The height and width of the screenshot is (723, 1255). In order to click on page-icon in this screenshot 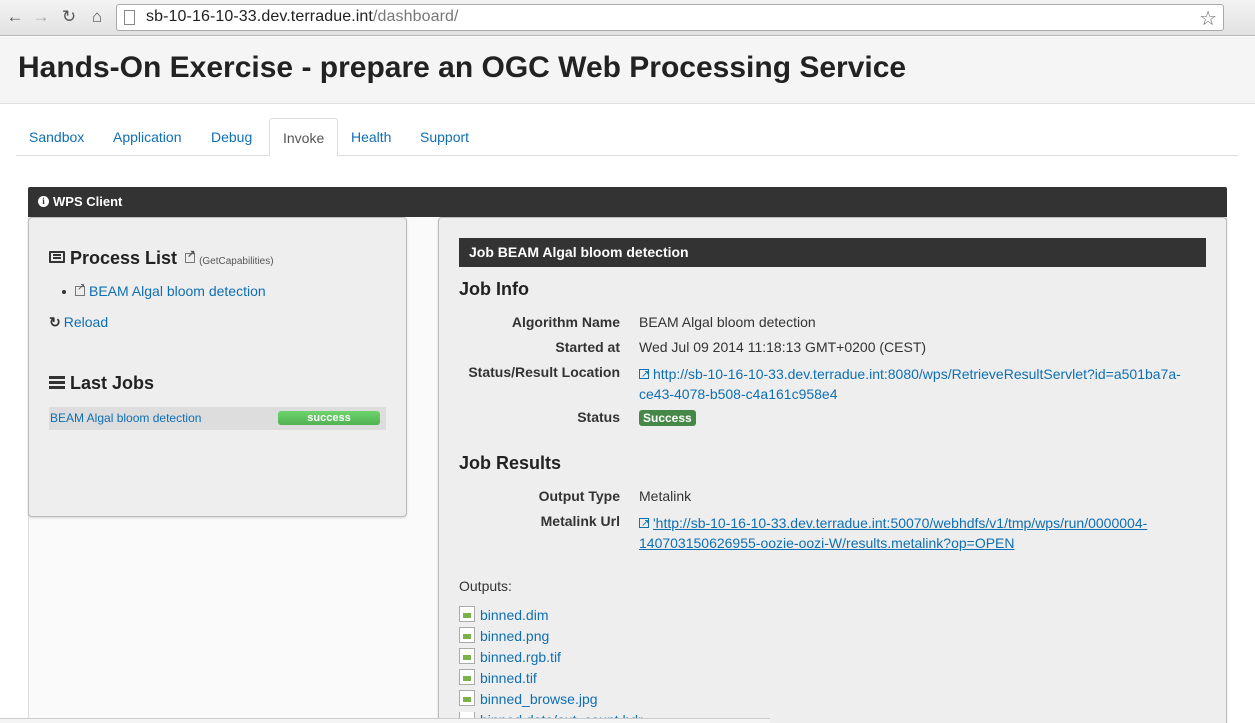, I will do `click(129, 17)`.